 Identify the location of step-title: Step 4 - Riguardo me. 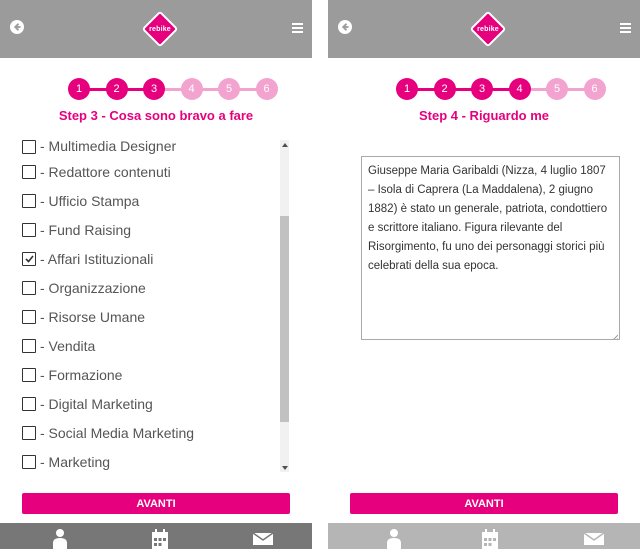
(484, 115).